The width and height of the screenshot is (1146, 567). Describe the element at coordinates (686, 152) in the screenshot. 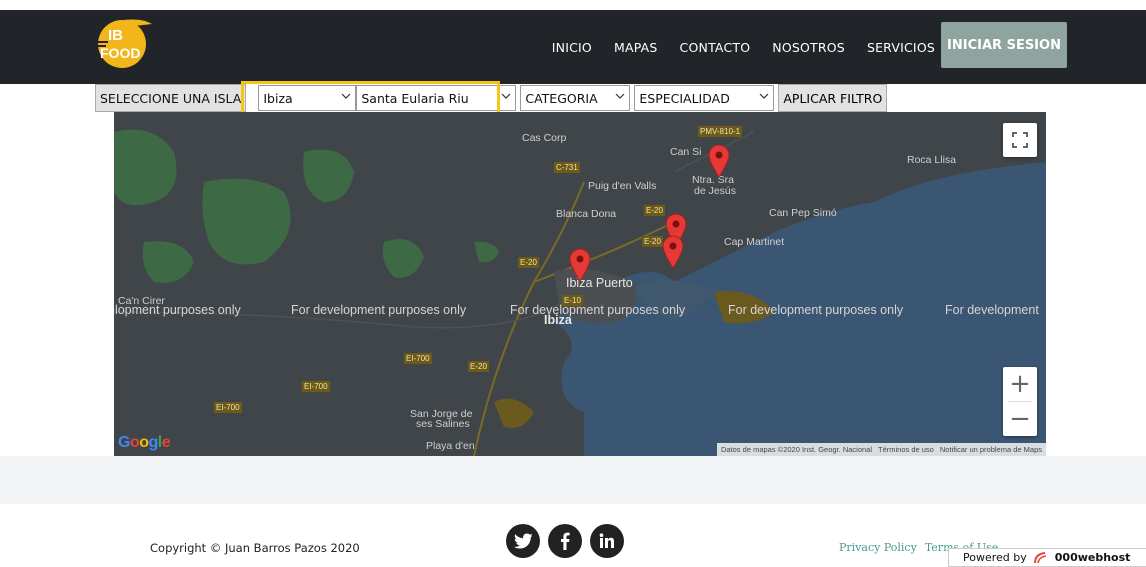

I see `place-label: Can Si` at that location.